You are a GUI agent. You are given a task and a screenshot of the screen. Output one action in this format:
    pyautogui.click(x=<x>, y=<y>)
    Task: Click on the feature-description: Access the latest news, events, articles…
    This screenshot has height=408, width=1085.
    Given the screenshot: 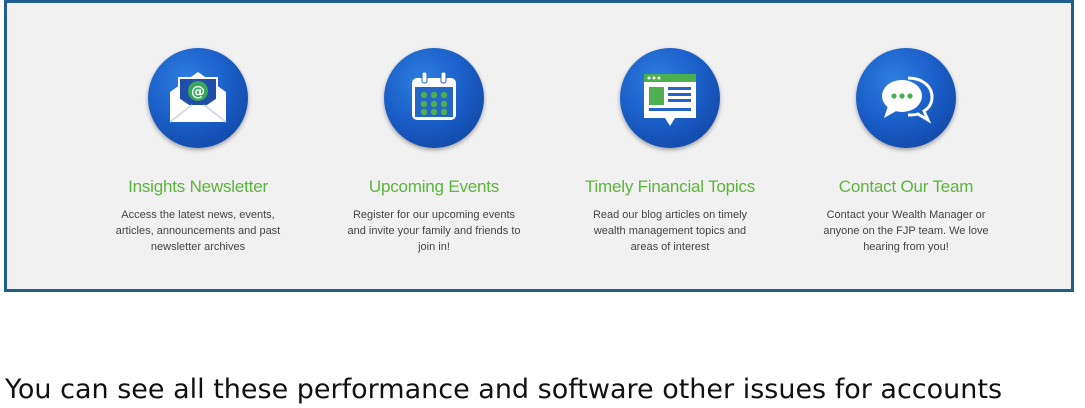 What is the action you would take?
    pyautogui.click(x=198, y=231)
    